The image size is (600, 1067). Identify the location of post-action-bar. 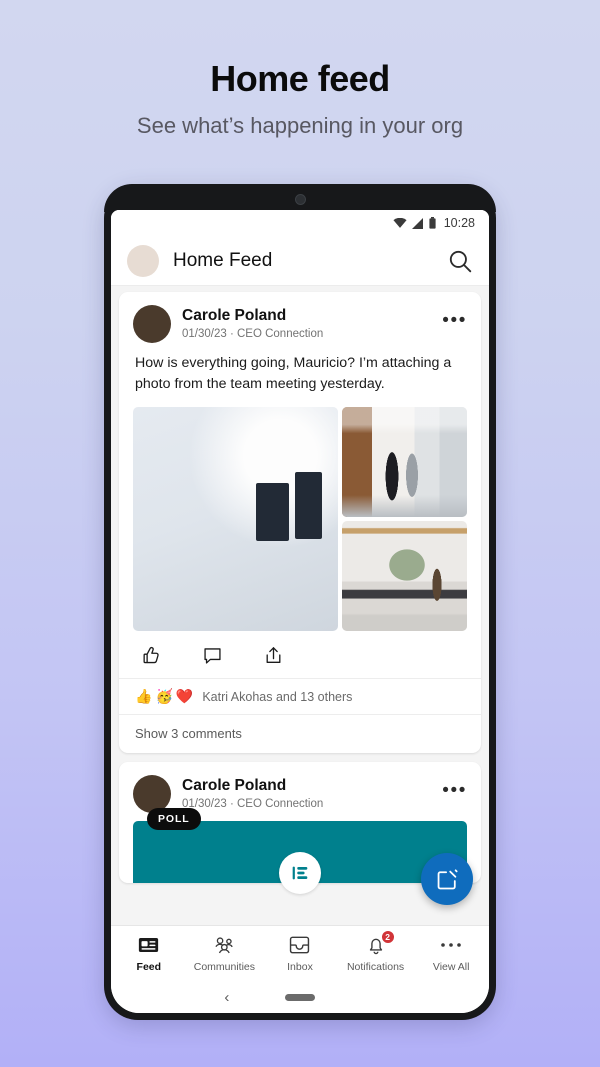
(300, 655).